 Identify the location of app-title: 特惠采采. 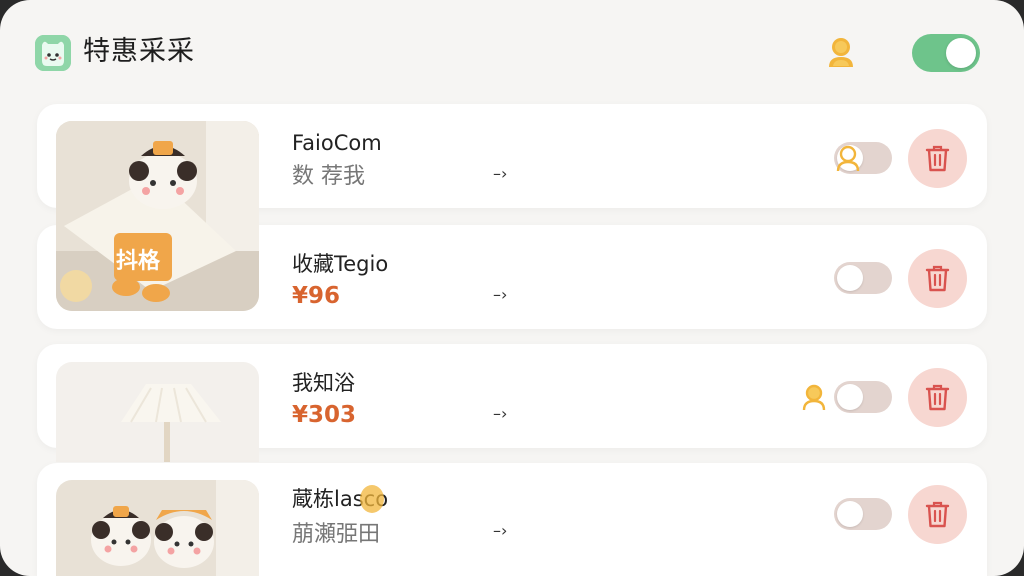
(139, 51).